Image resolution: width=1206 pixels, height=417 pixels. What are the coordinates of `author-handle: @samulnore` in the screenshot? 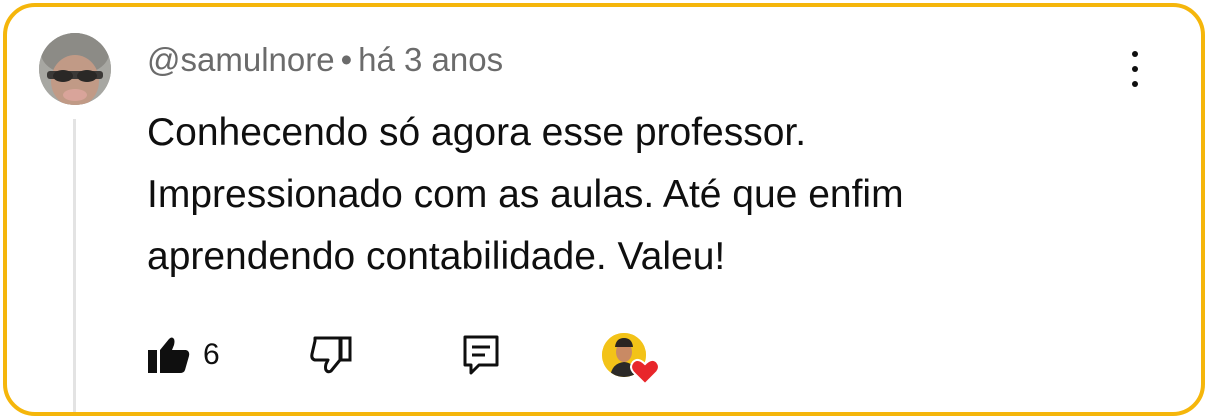 It's located at (241, 59).